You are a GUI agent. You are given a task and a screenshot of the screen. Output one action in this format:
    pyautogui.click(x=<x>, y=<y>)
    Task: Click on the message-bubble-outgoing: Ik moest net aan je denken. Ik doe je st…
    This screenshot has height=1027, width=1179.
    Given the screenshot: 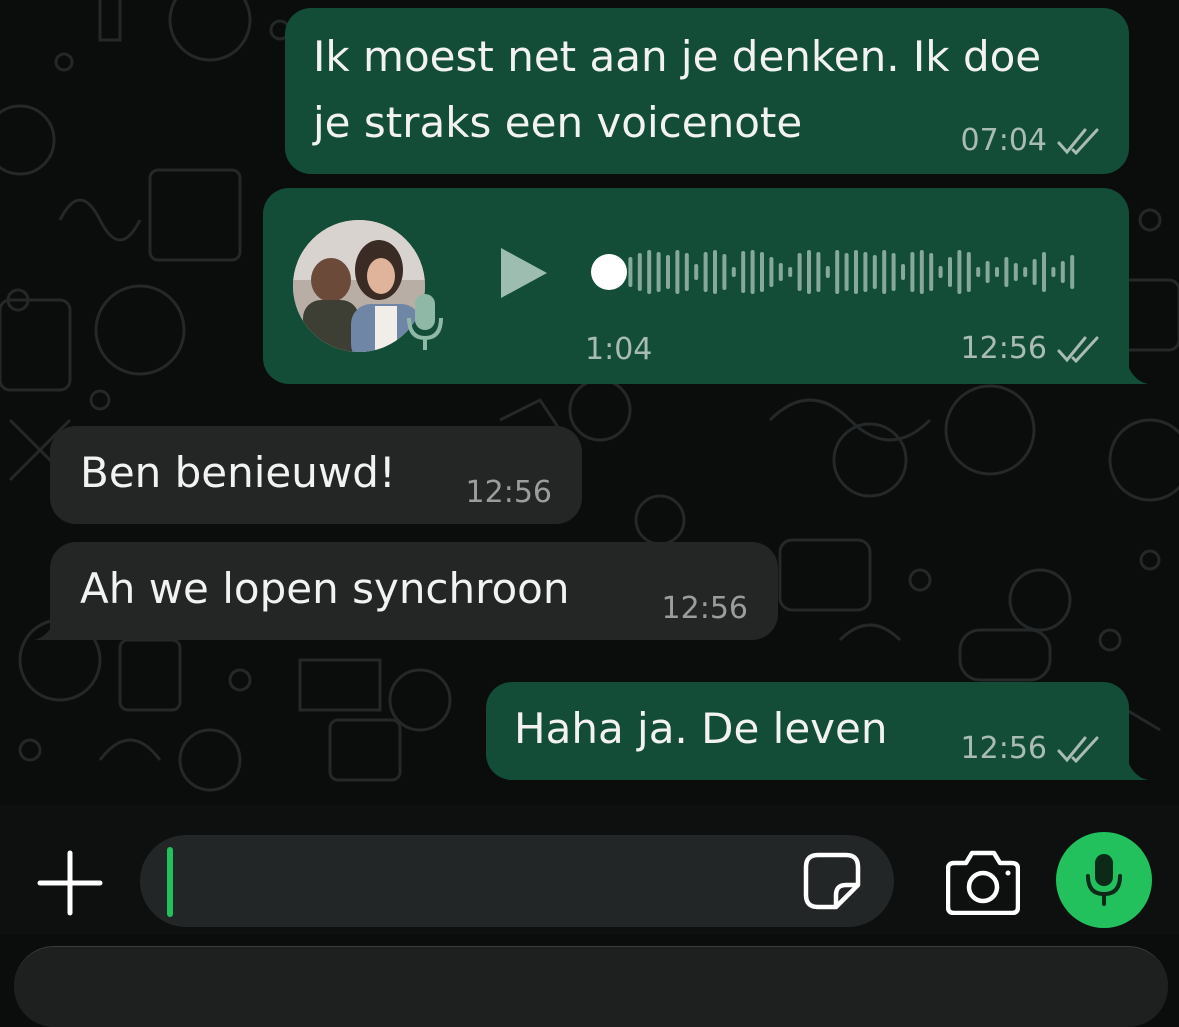 What is the action you would take?
    pyautogui.click(x=707, y=91)
    